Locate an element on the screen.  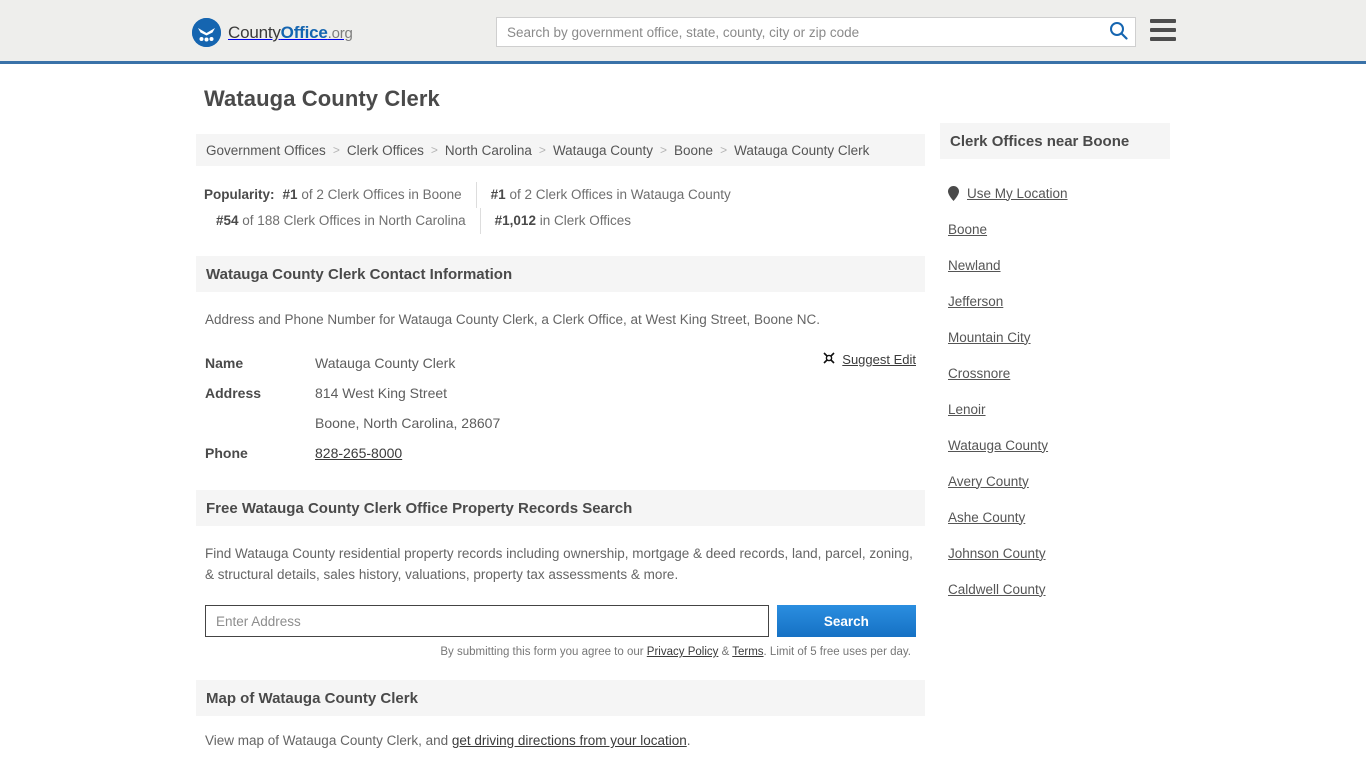
search-button is located at coordinates (1118, 32).